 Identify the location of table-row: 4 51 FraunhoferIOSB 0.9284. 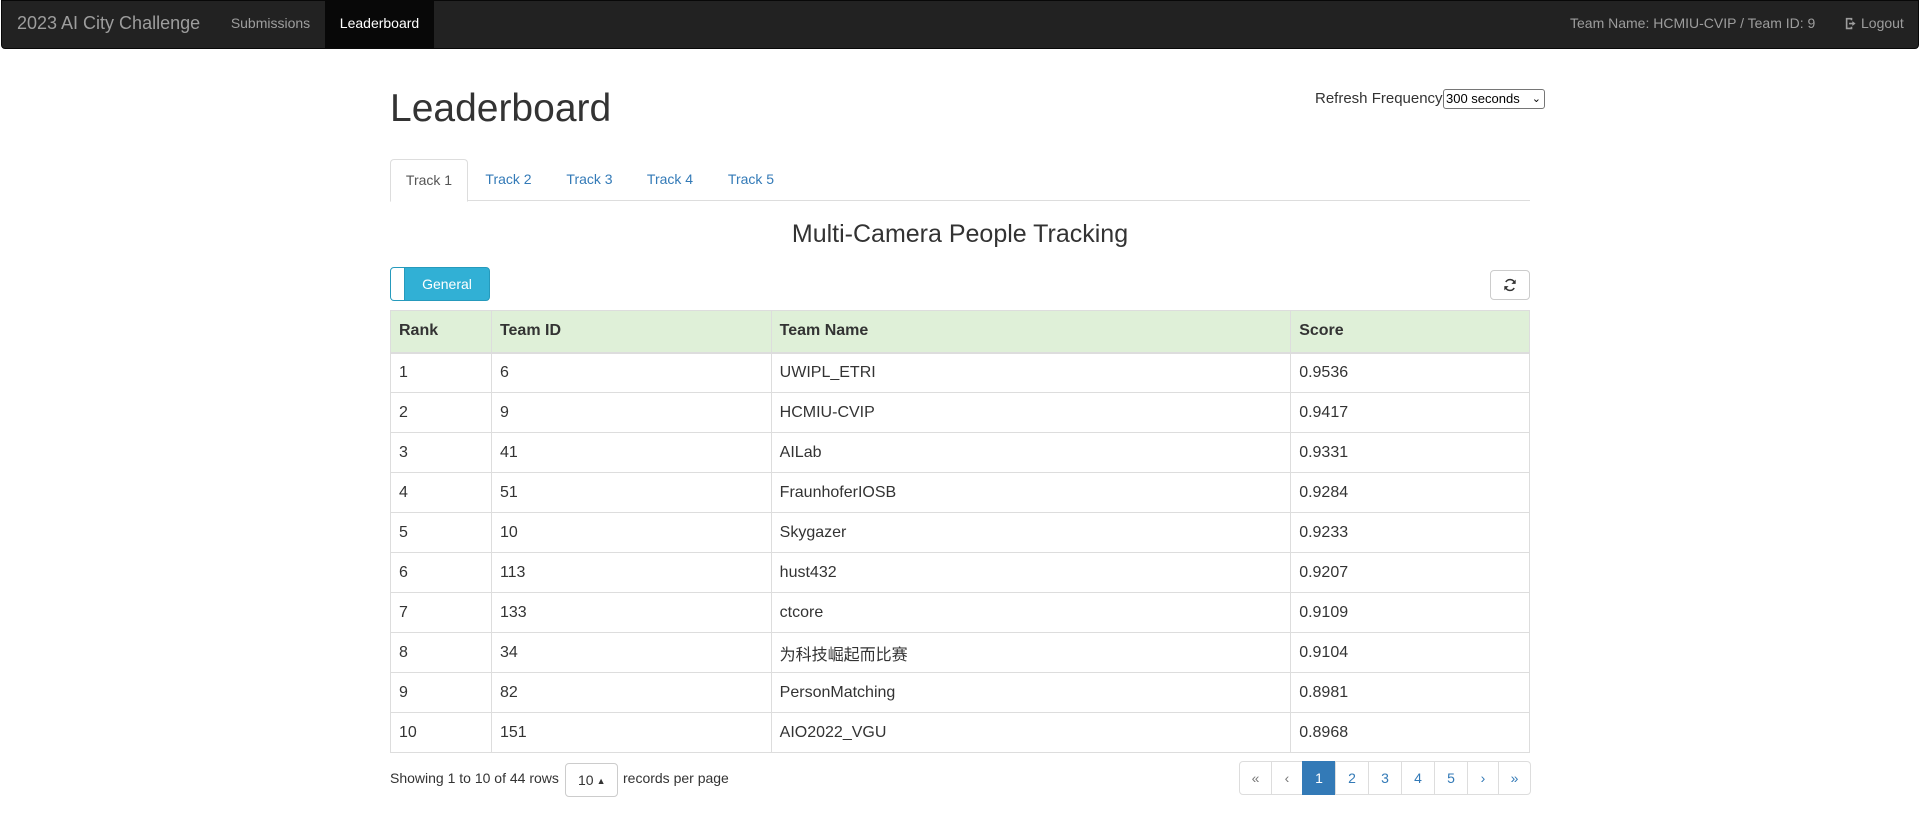
(960, 492).